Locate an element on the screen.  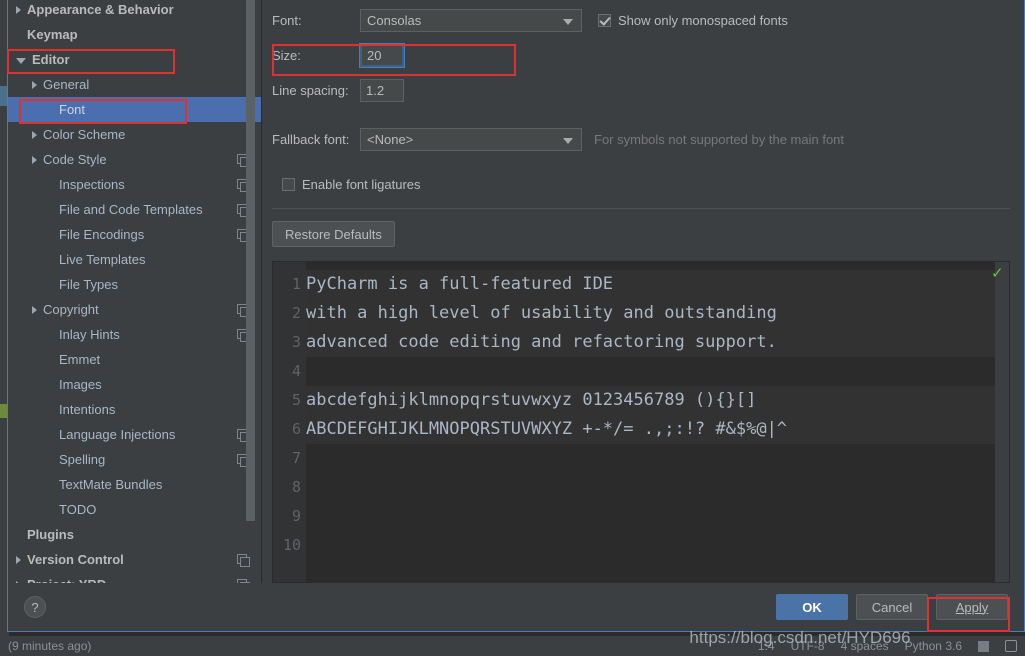
line-number: 1 is located at coordinates (296, 284).